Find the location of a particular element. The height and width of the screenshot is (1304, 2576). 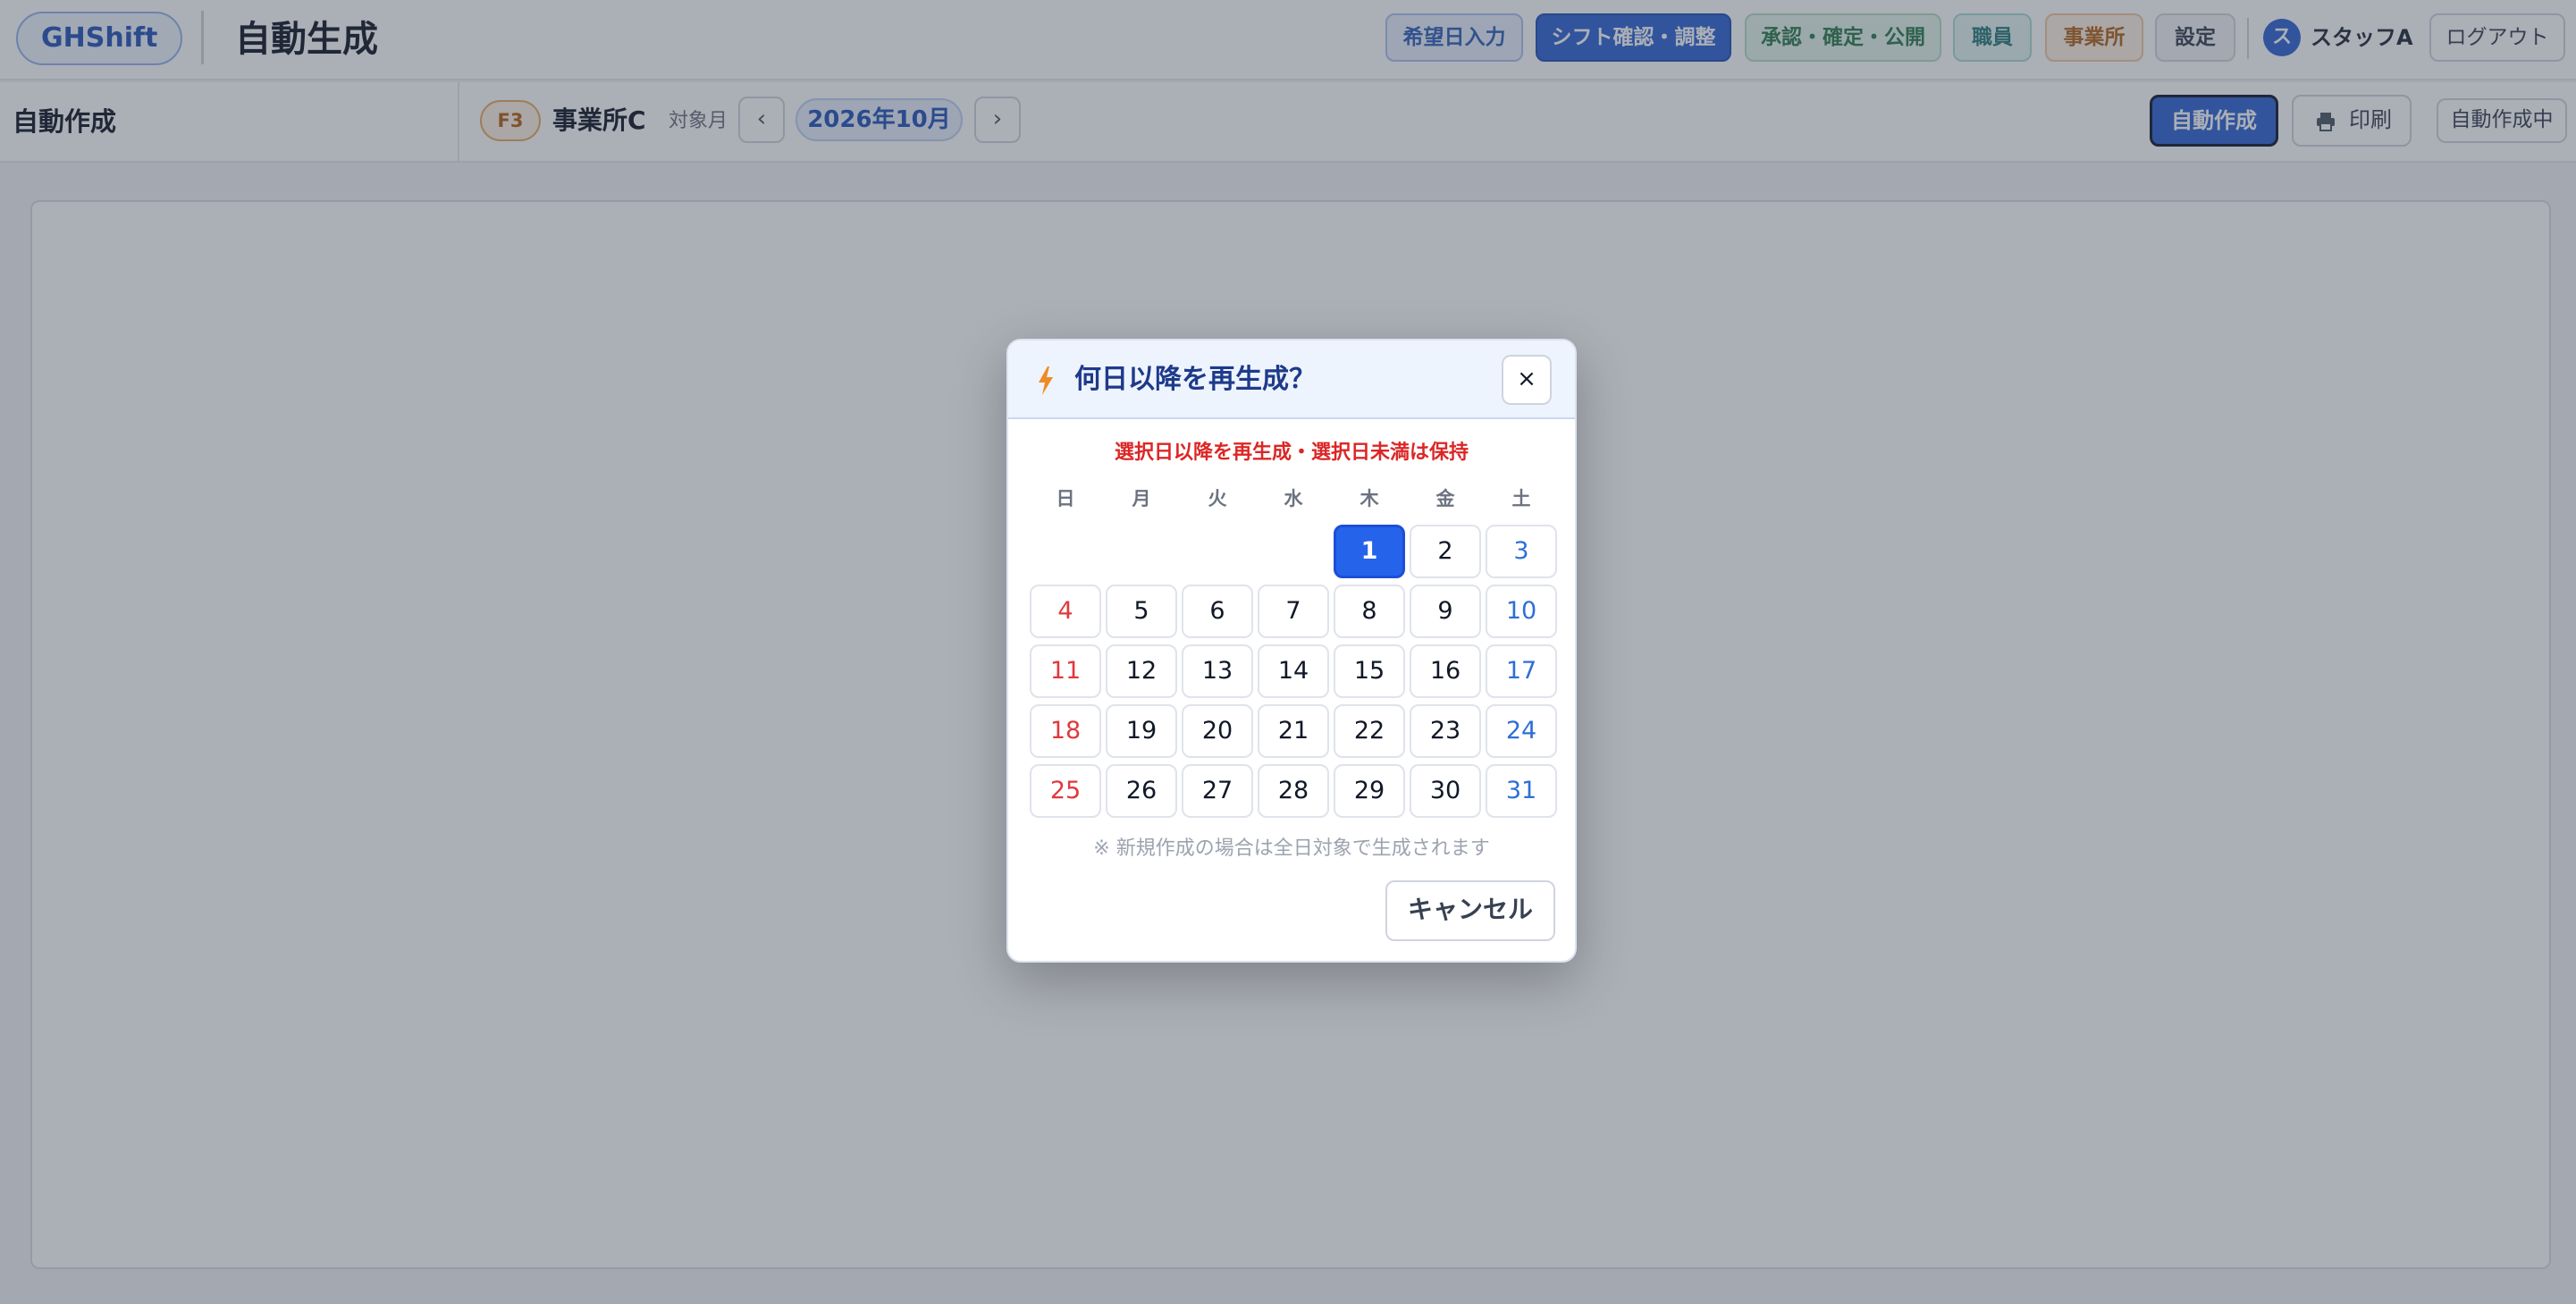

calendar-day-25: 25 is located at coordinates (1066, 791).